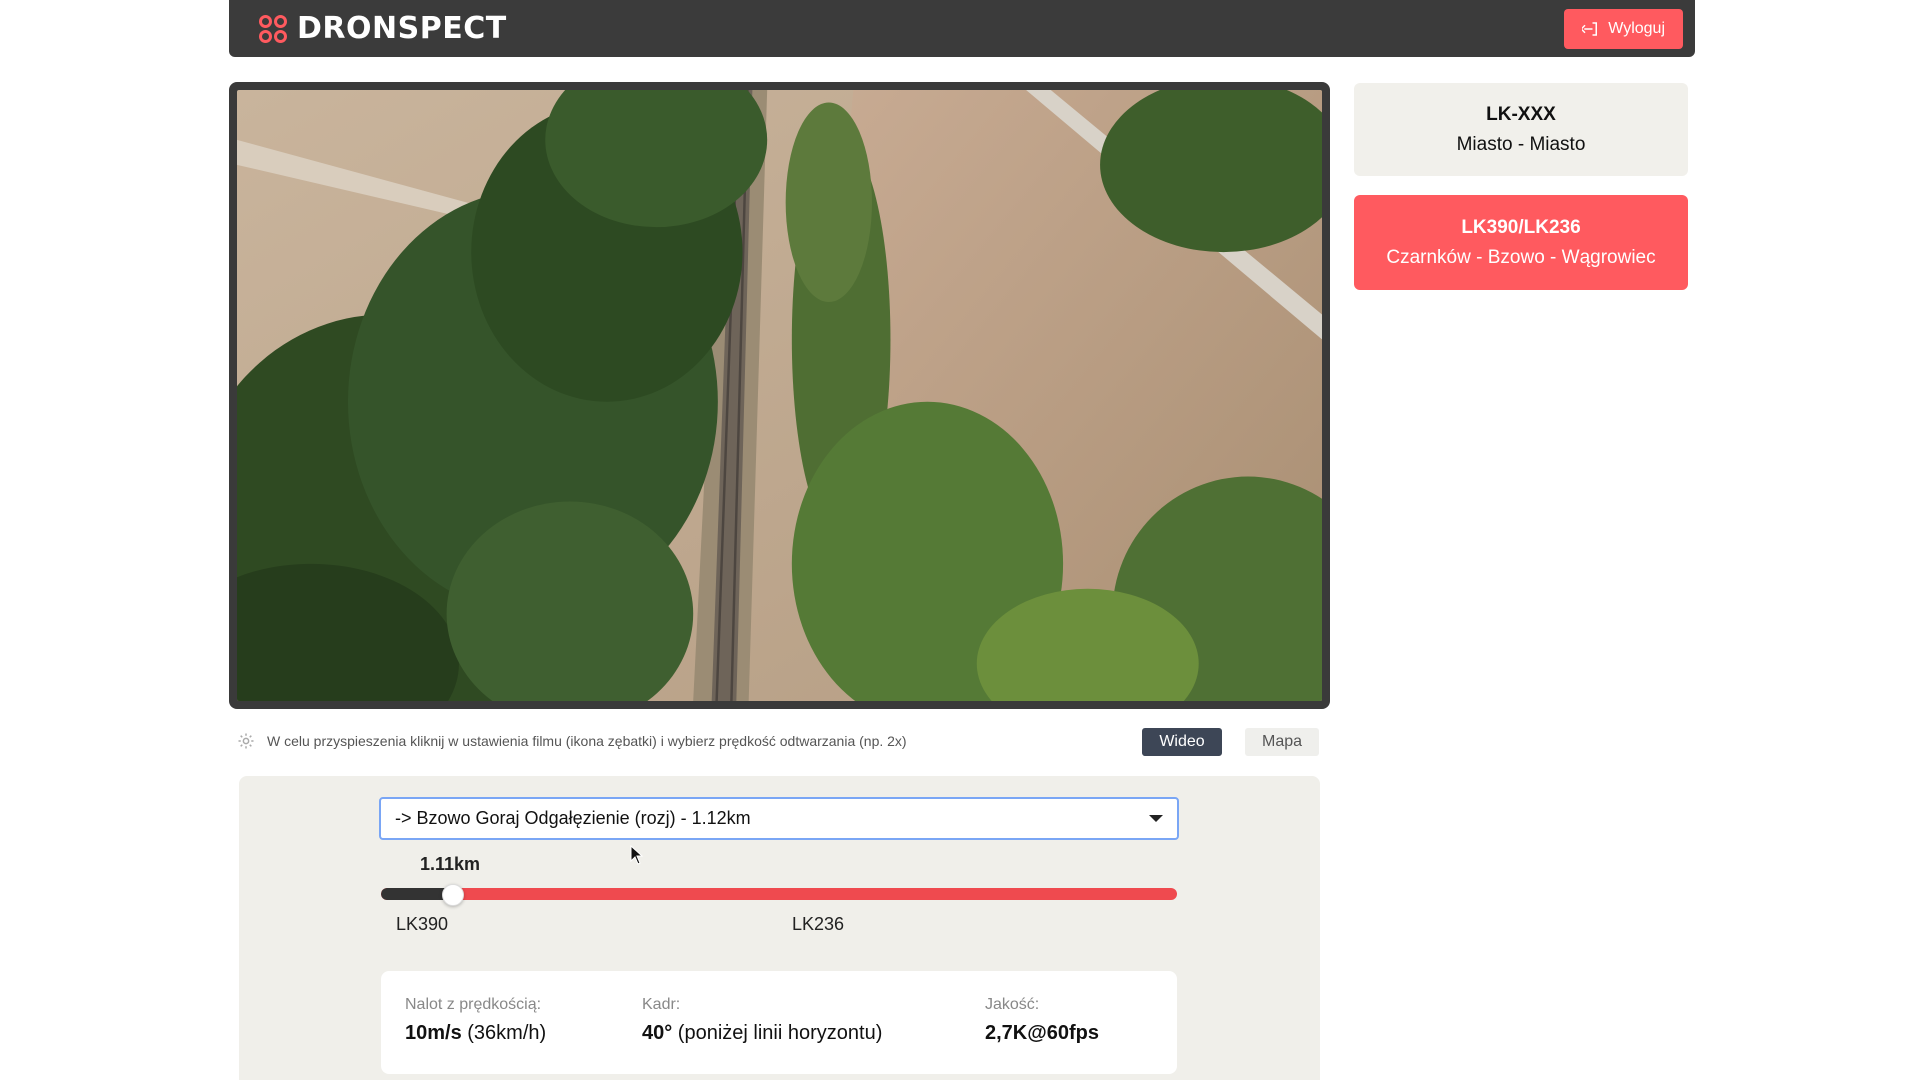 The image size is (1920, 1080). I want to click on route-card-lk-xxx: LK-XXX Miasto - Miasto, so click(1521, 129).